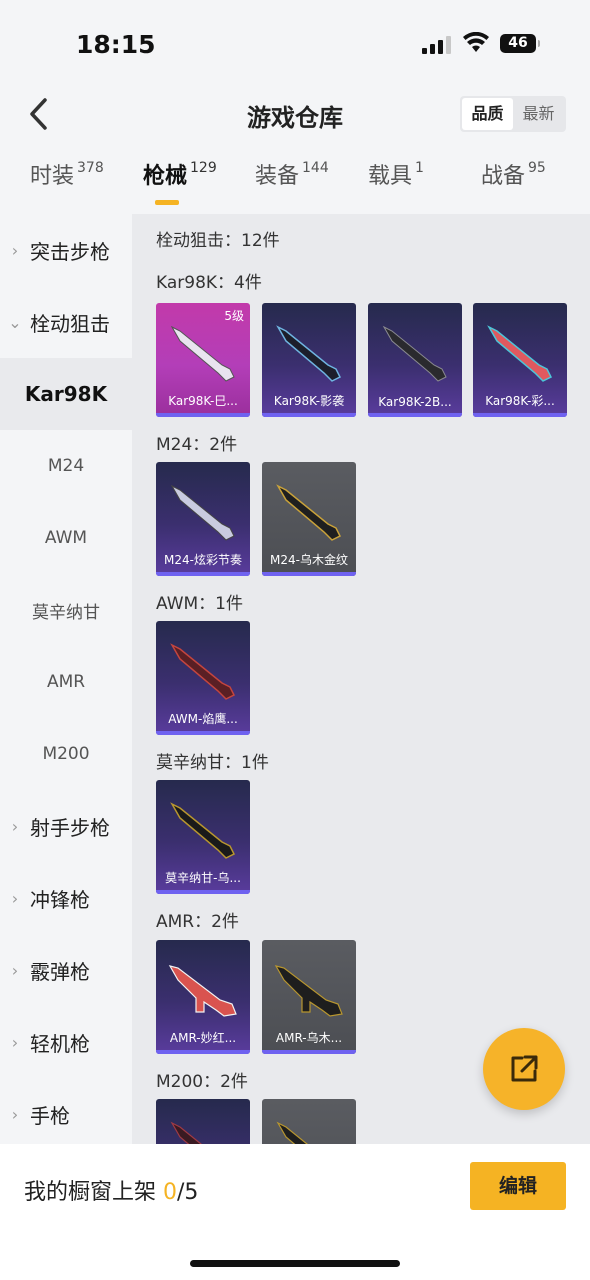  Describe the element at coordinates (180, 186) in the screenshot. I see `tab-guns: 枪械 129` at that location.